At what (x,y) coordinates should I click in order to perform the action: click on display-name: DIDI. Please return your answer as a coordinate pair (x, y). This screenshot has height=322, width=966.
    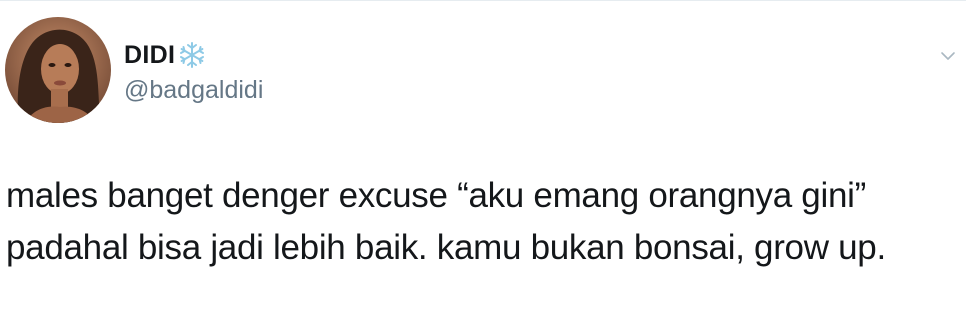
    Looking at the image, I should click on (149, 55).